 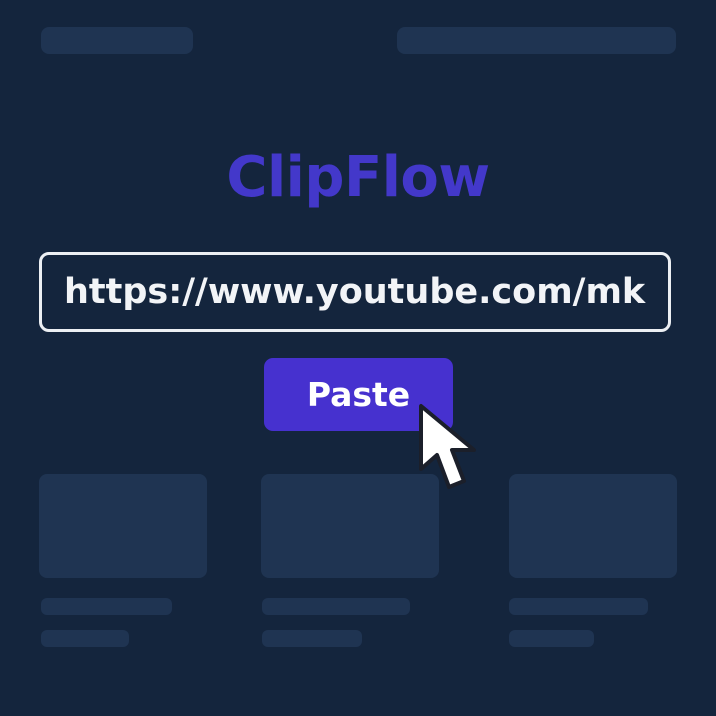 I want to click on url-input: https://www.youtube.com/mk, so click(x=355, y=292).